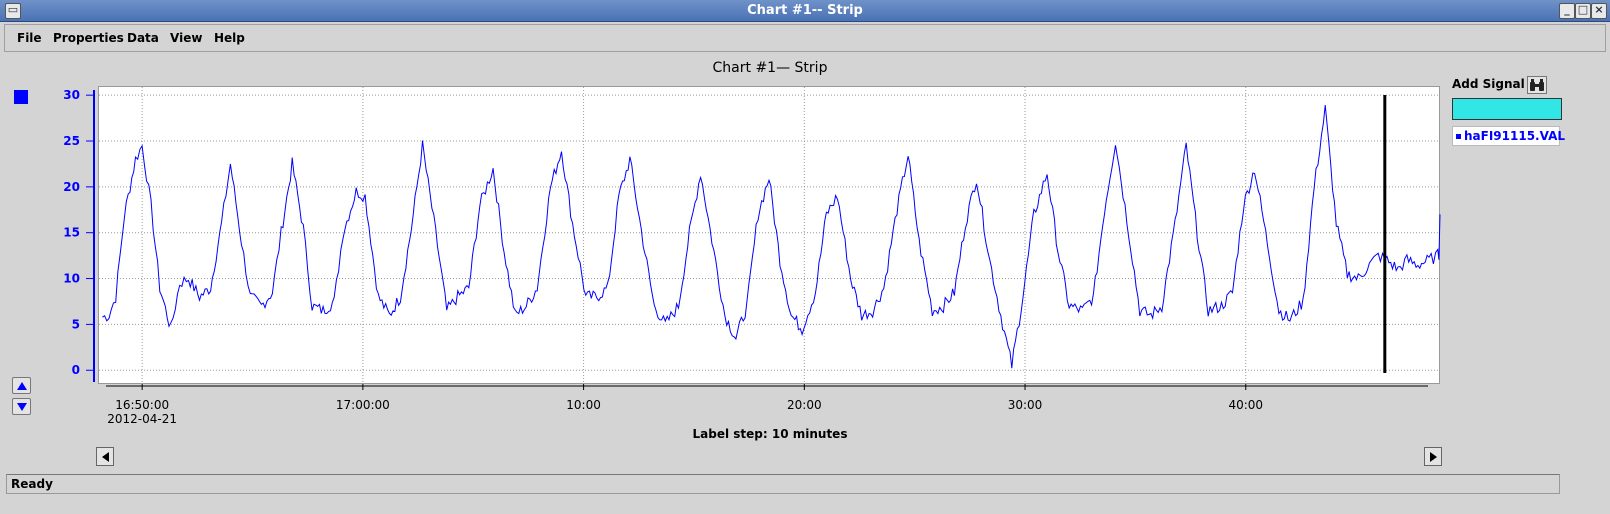 Image resolution: width=1610 pixels, height=514 pixels. Describe the element at coordinates (1507, 109) in the screenshot. I see `signal-name-input` at that location.